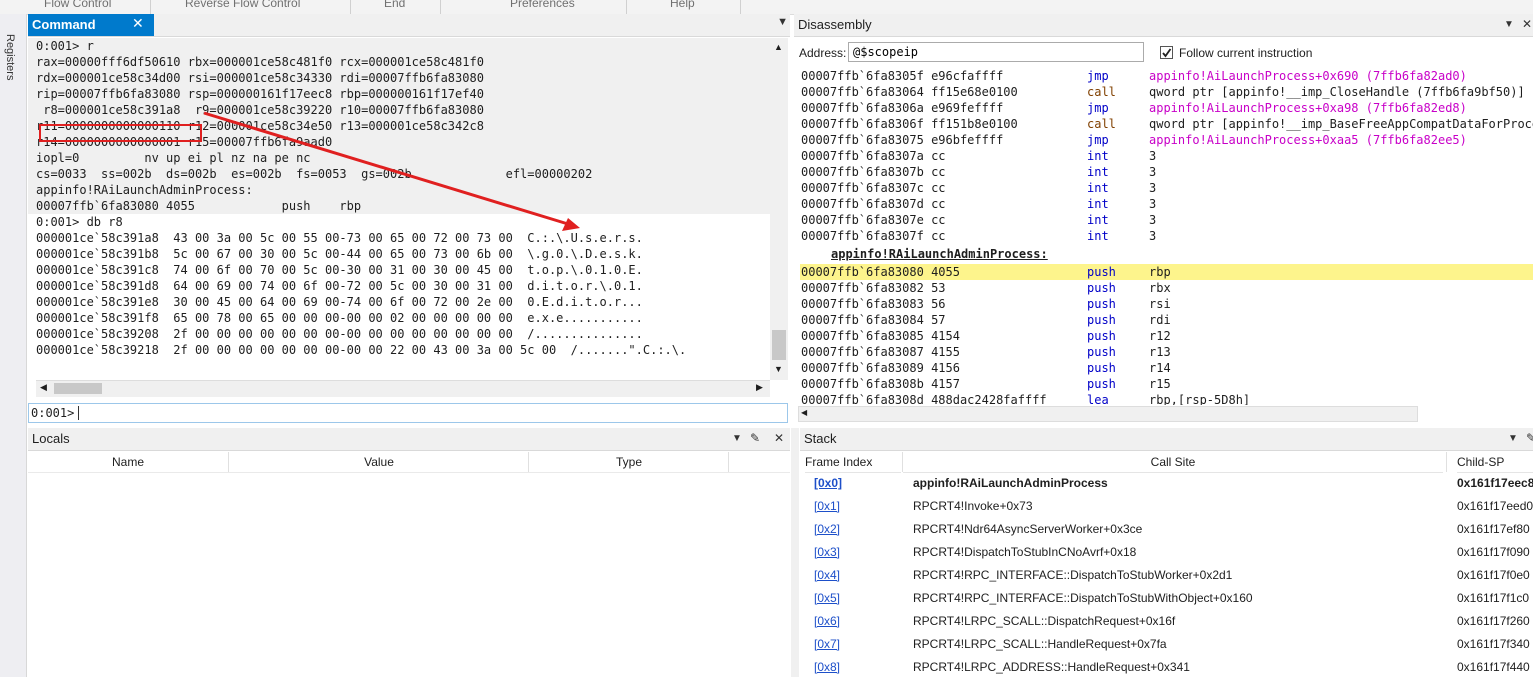 This screenshot has height=679, width=1533. What do you see at coordinates (827, 621) in the screenshot?
I see `frame-index-link: [0x6]` at bounding box center [827, 621].